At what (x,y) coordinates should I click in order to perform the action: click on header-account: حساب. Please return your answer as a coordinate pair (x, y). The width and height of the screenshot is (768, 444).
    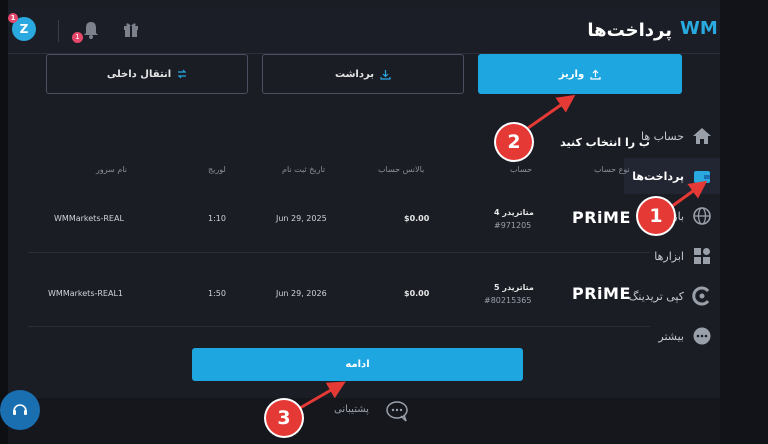
    Looking at the image, I should click on (521, 169).